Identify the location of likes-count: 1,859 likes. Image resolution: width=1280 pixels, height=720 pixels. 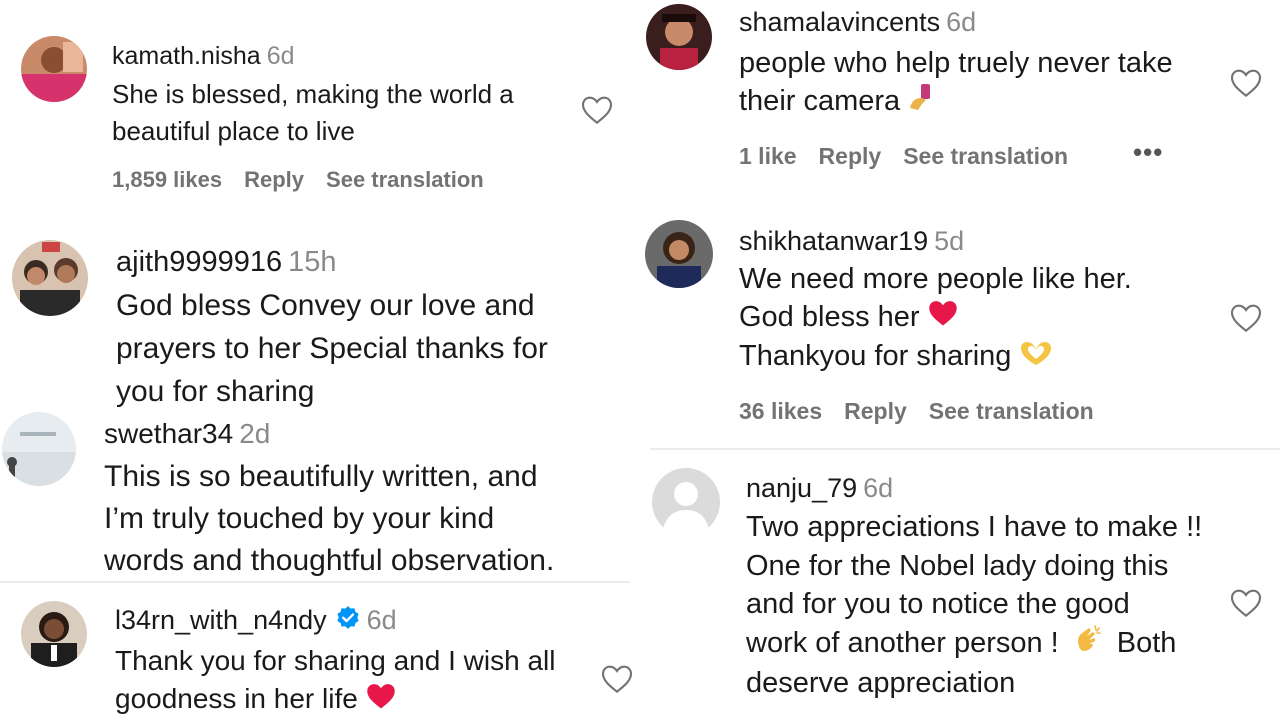
(167, 179).